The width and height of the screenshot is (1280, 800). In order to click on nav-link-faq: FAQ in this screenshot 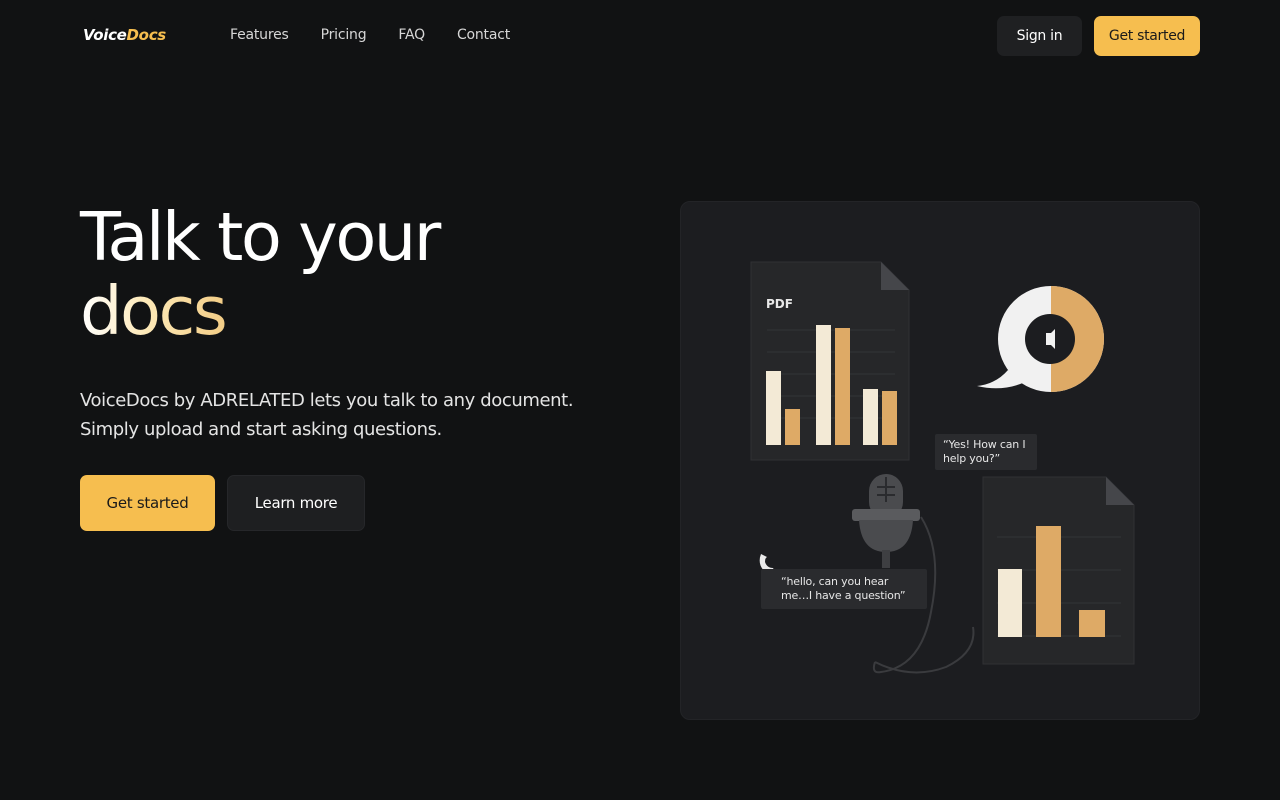, I will do `click(411, 35)`.